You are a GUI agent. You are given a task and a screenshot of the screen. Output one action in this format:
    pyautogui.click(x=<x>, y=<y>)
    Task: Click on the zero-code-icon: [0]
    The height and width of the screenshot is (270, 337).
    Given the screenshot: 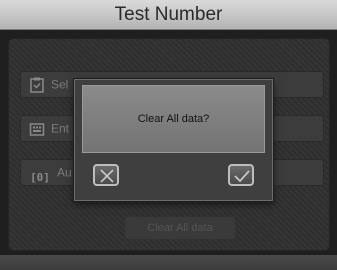 What is the action you would take?
    pyautogui.click(x=40, y=177)
    